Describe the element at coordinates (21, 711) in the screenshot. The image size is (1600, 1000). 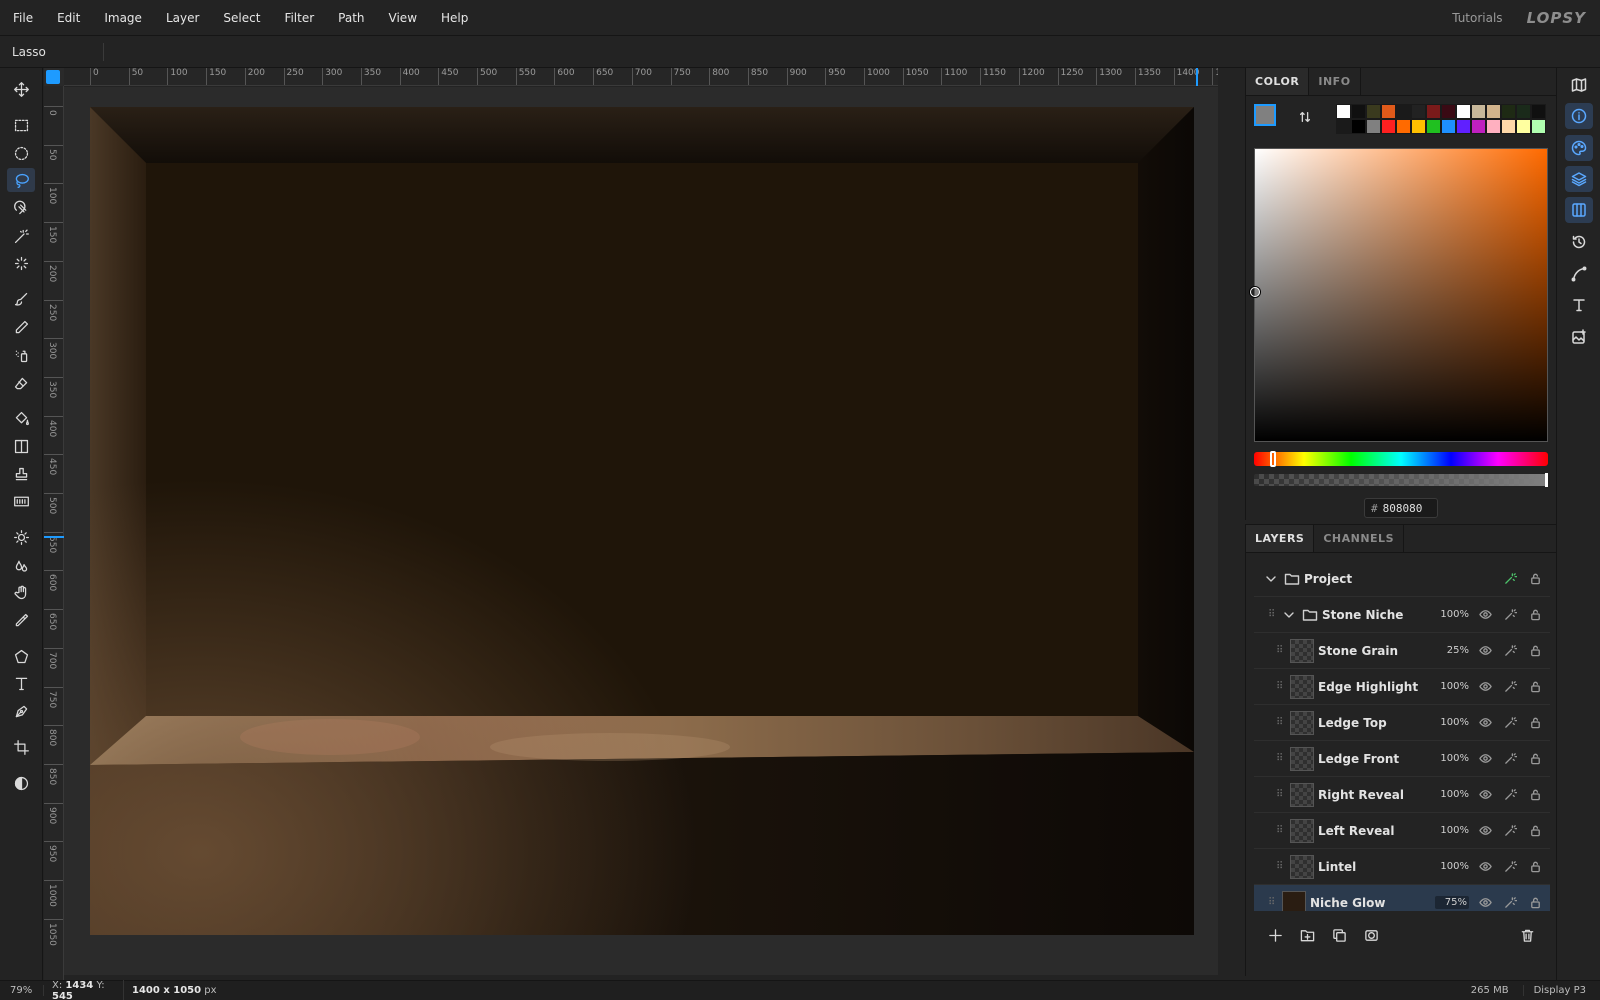
I see `pen-tool` at that location.